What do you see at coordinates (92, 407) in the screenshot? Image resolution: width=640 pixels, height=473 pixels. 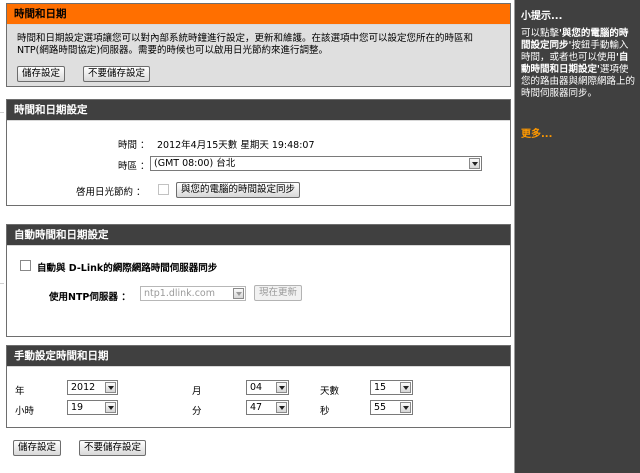 I see `hour-select: 19` at bounding box center [92, 407].